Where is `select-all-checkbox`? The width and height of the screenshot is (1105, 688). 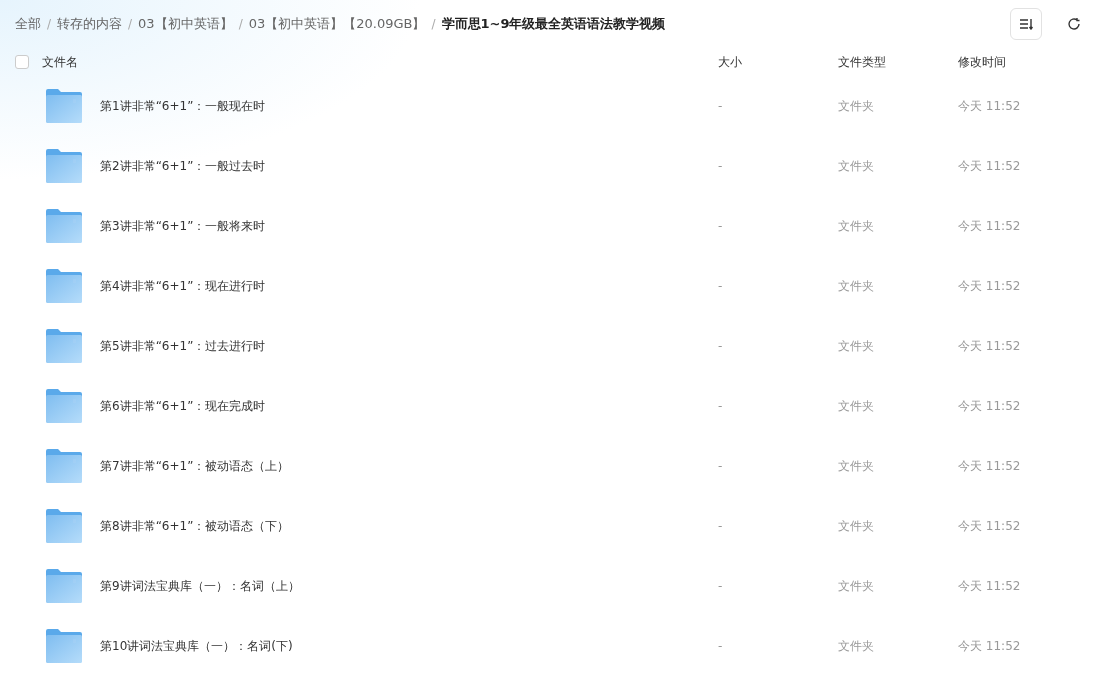
select-all-checkbox is located at coordinates (22, 62).